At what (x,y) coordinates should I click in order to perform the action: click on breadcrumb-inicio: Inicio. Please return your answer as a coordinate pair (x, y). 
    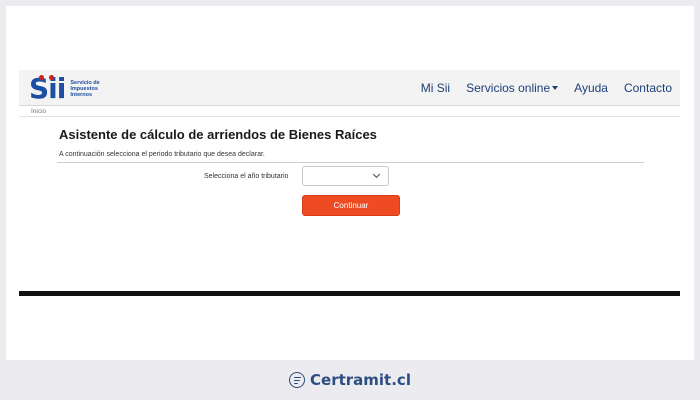
    Looking at the image, I should click on (38, 111).